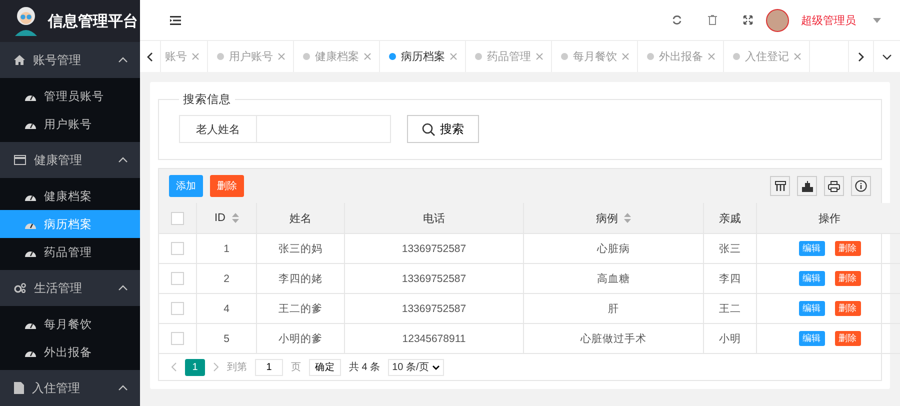 This screenshot has width=900, height=406. What do you see at coordinates (285, 129) in the screenshot?
I see `name-input-field: 老人姓名` at bounding box center [285, 129].